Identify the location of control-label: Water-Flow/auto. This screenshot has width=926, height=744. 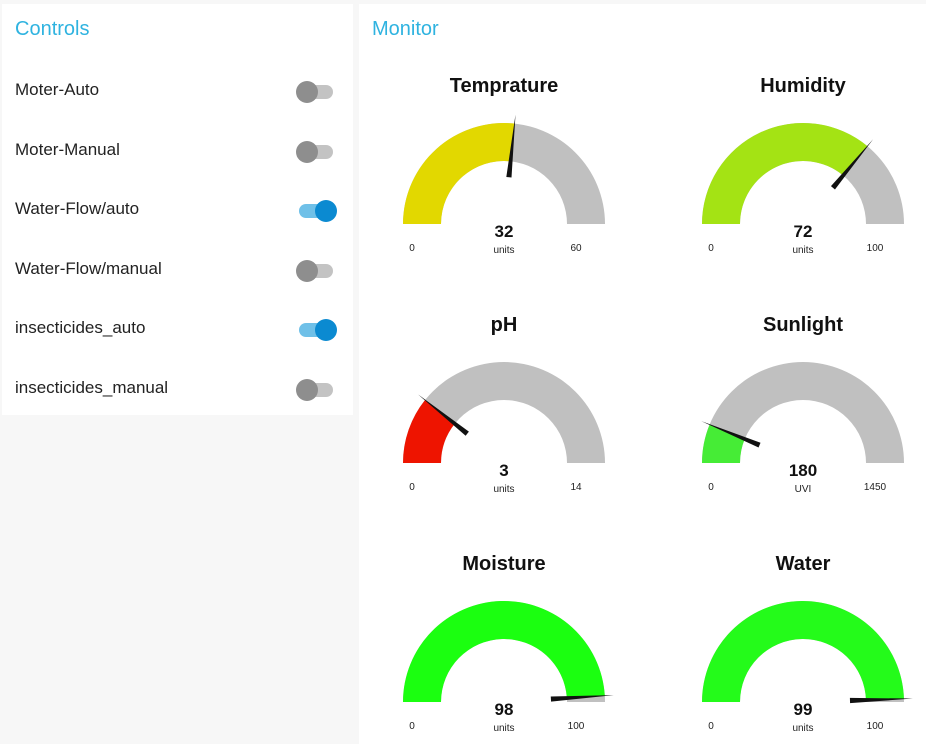
(77, 208).